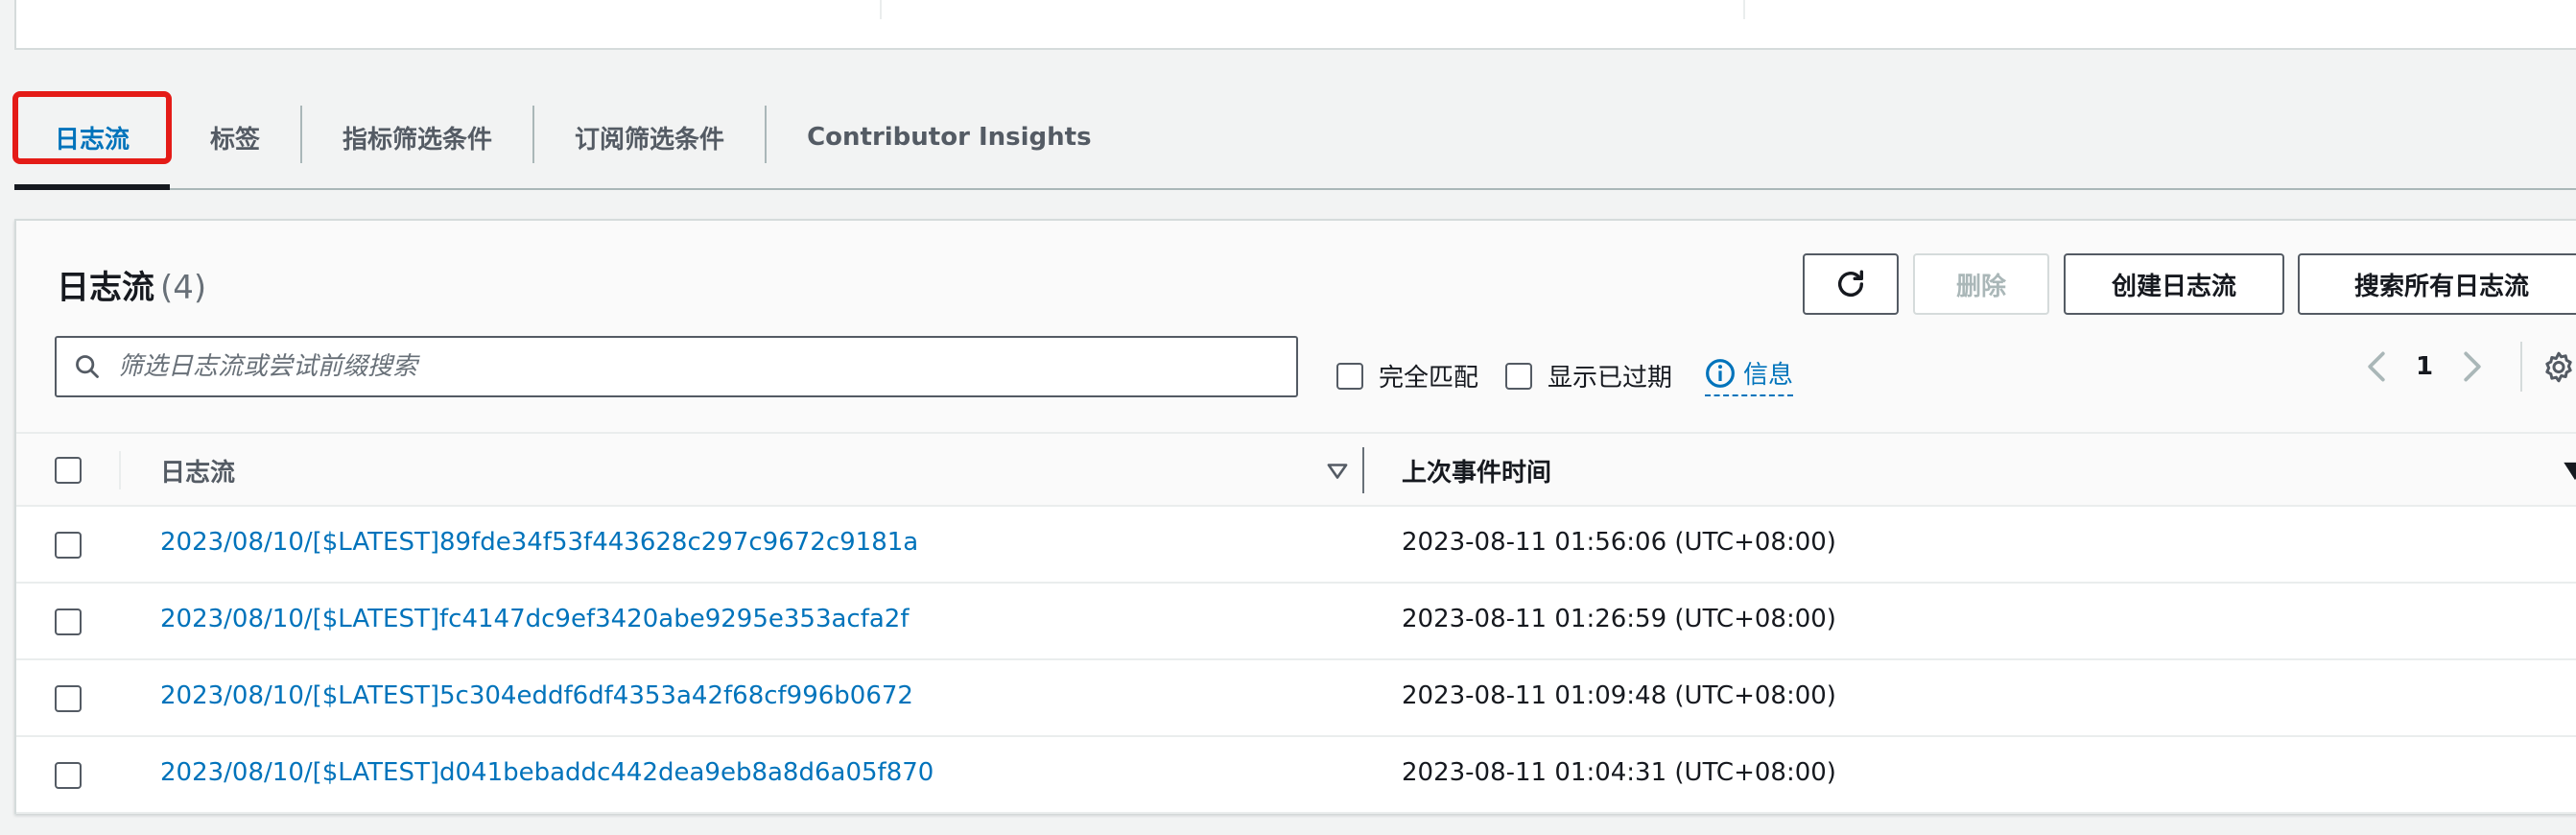 The image size is (2576, 835). Describe the element at coordinates (87, 366) in the screenshot. I see `search-icon` at that location.